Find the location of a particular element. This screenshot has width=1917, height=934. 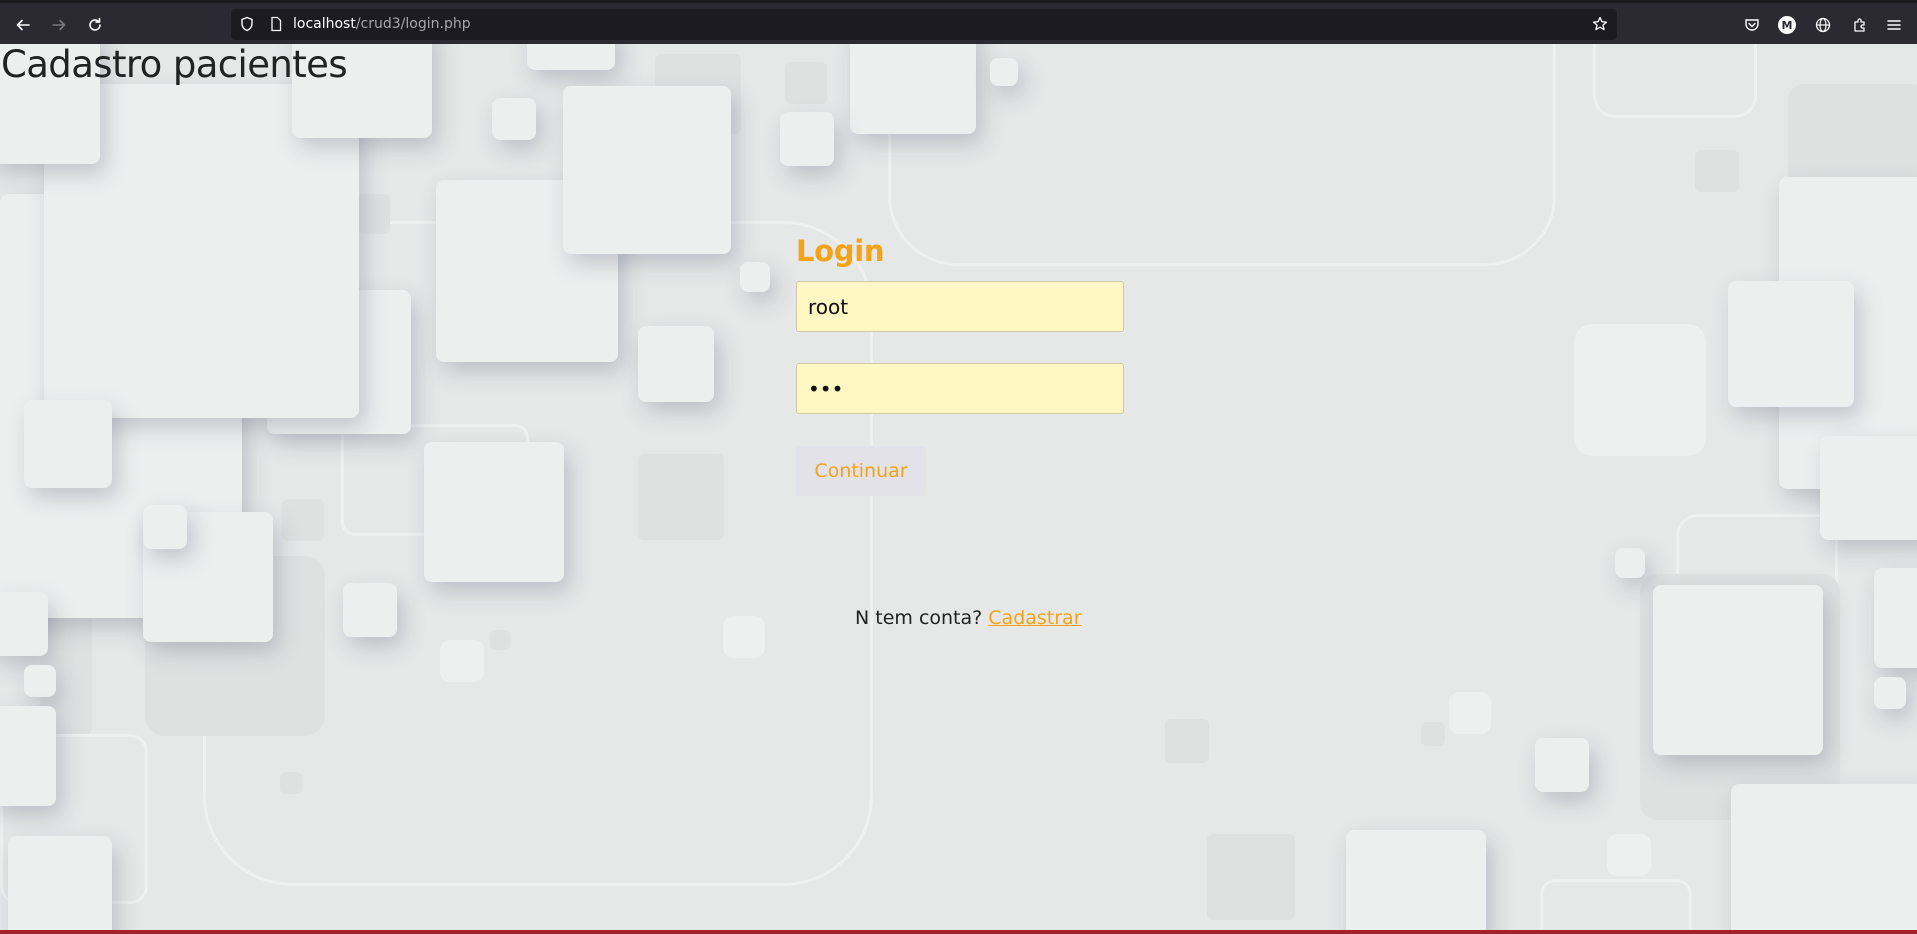

page-icon is located at coordinates (276, 24).